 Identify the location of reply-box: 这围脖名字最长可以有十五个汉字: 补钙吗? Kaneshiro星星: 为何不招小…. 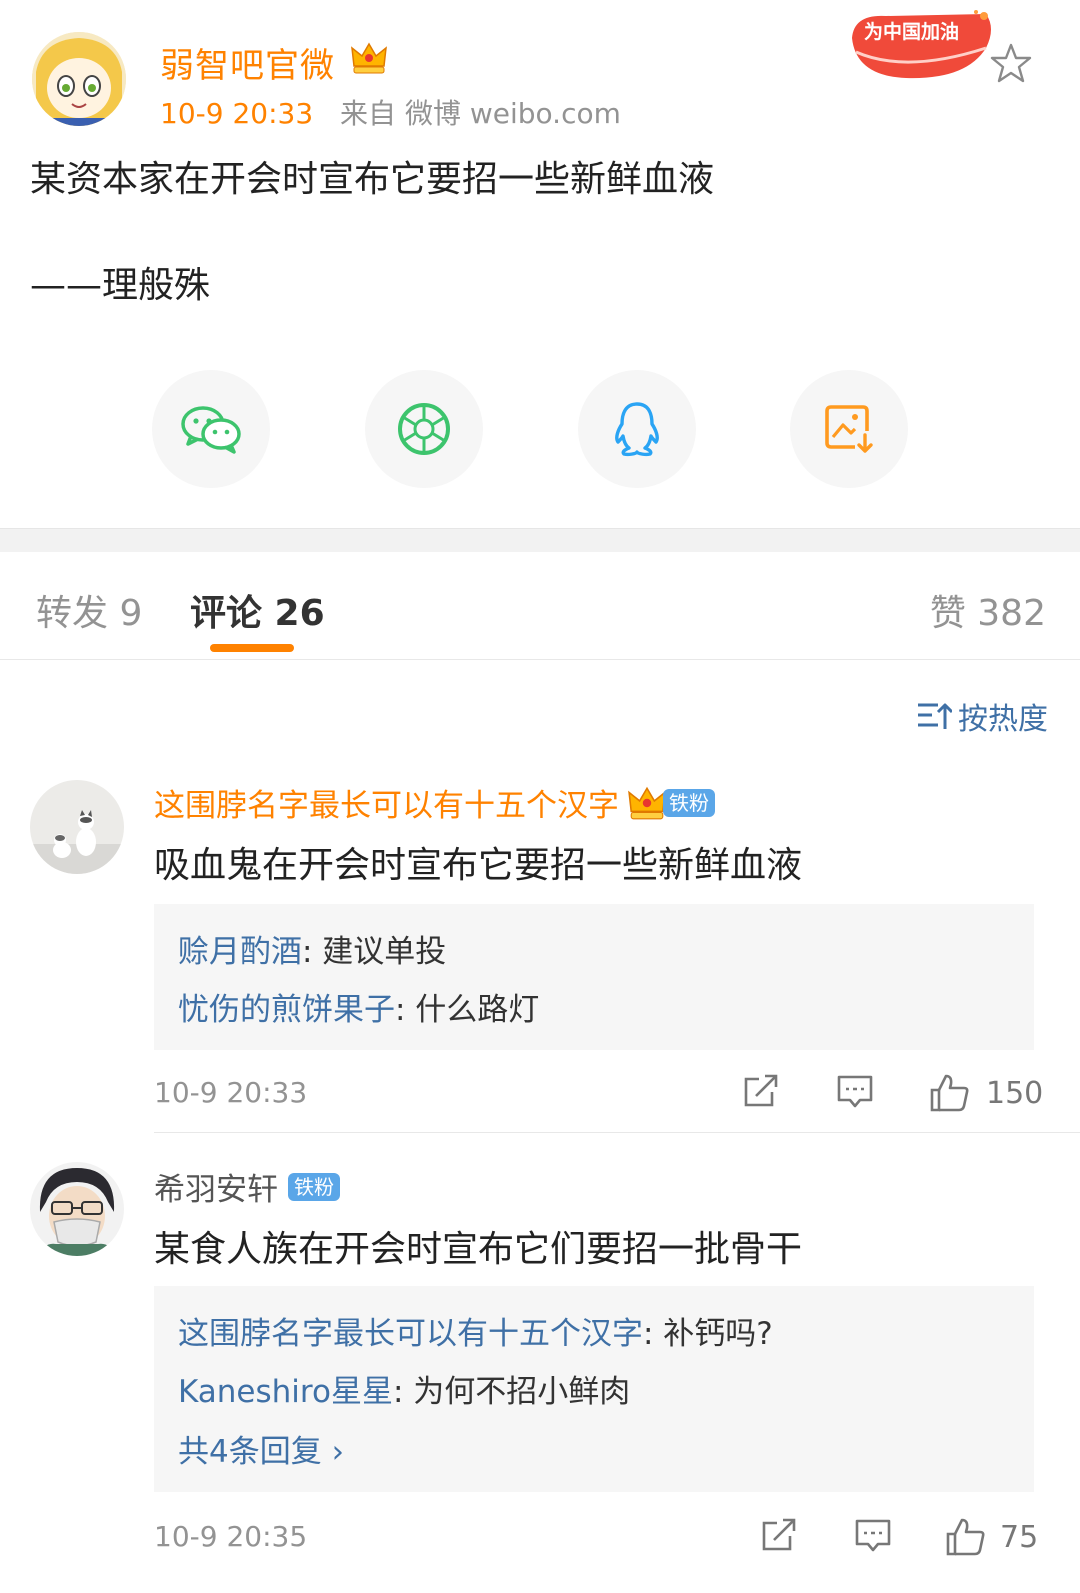
(594, 1389).